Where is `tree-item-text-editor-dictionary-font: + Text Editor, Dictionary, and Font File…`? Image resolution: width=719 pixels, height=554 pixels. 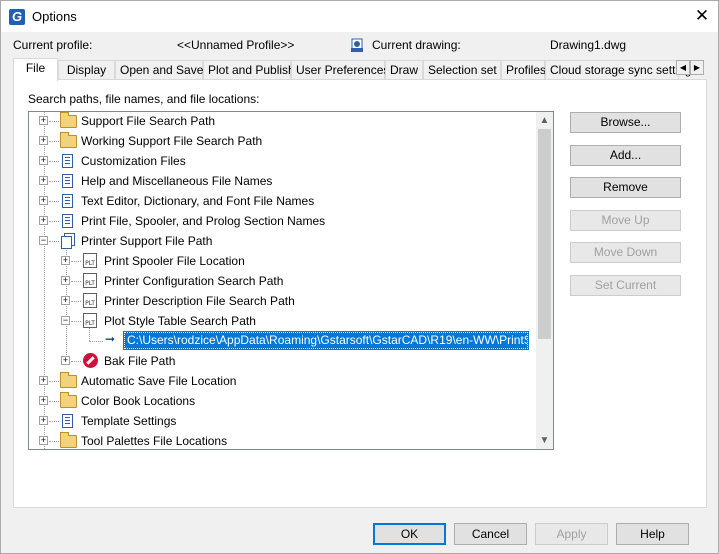
tree-item-text-editor-dictionary-font: + Text Editor, Dictionary, and Font File… is located at coordinates (283, 201).